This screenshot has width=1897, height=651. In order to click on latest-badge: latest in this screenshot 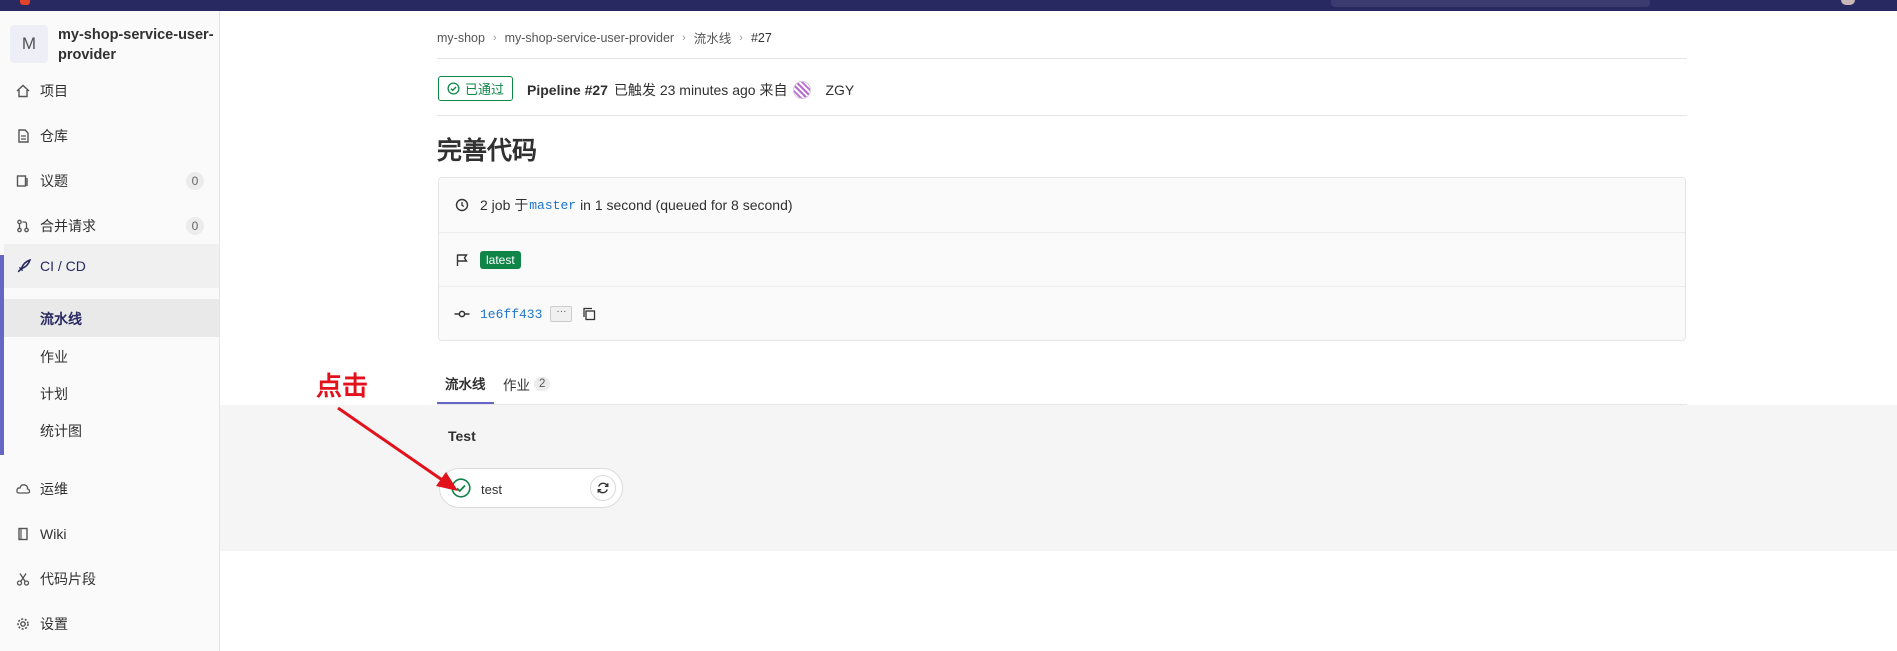, I will do `click(500, 260)`.